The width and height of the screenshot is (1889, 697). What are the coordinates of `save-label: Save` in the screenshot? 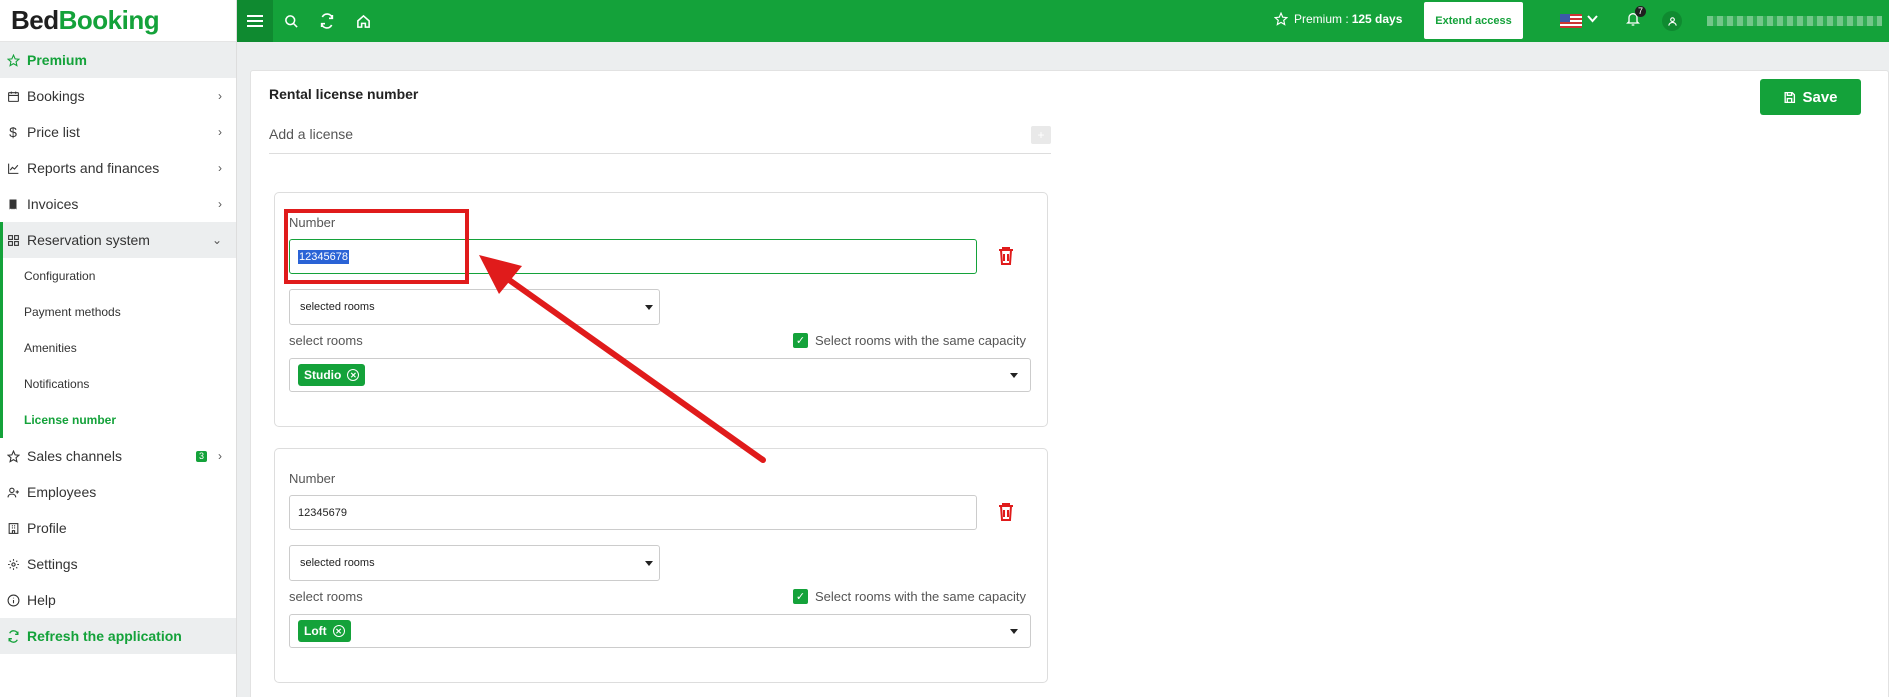 It's located at (1820, 97).